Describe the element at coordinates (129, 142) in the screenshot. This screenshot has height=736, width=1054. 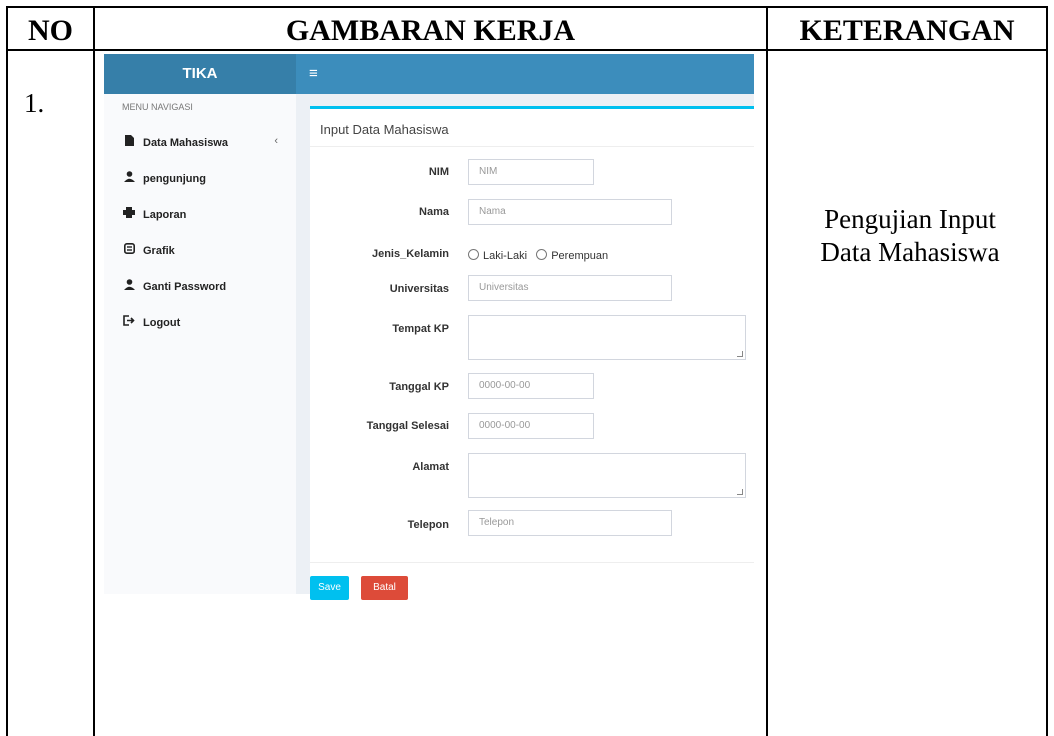
I see `file-icon` at that location.